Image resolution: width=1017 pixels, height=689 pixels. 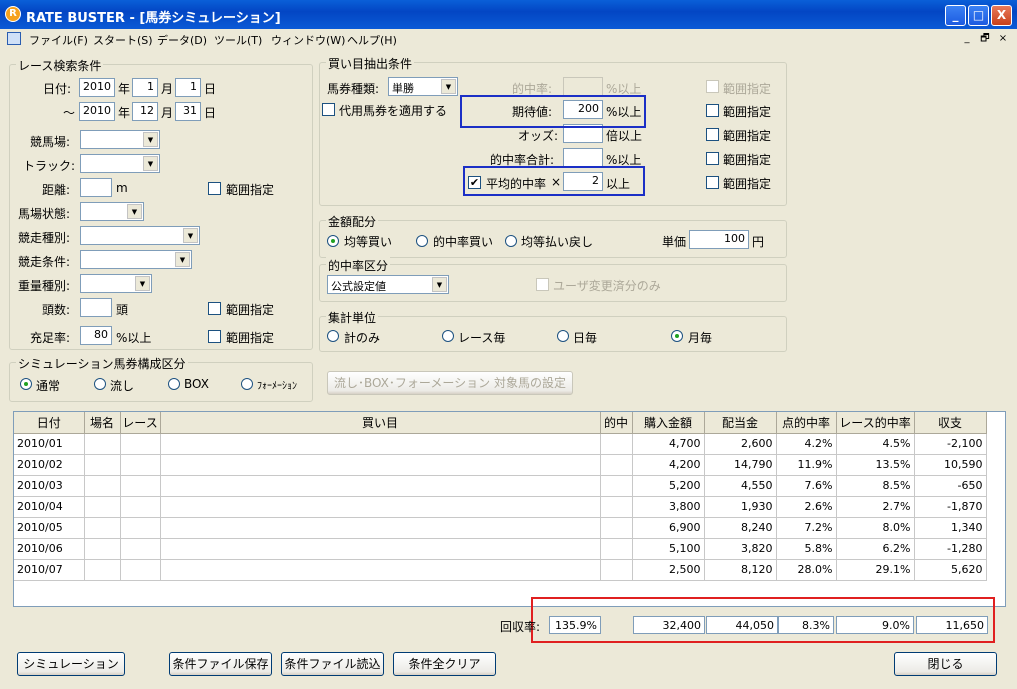 I want to click on hit-kbn-select: 公式設定値 ▼, so click(x=388, y=284).